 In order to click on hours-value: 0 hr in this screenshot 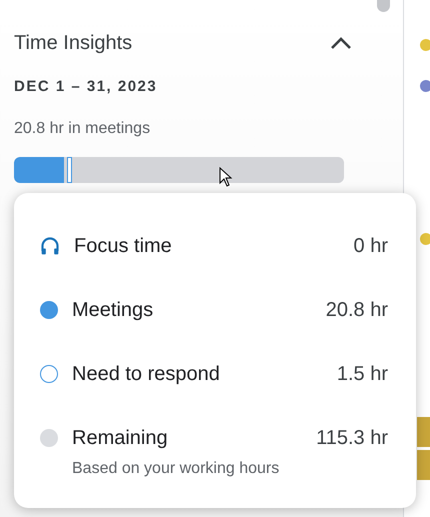, I will do `click(371, 246)`.